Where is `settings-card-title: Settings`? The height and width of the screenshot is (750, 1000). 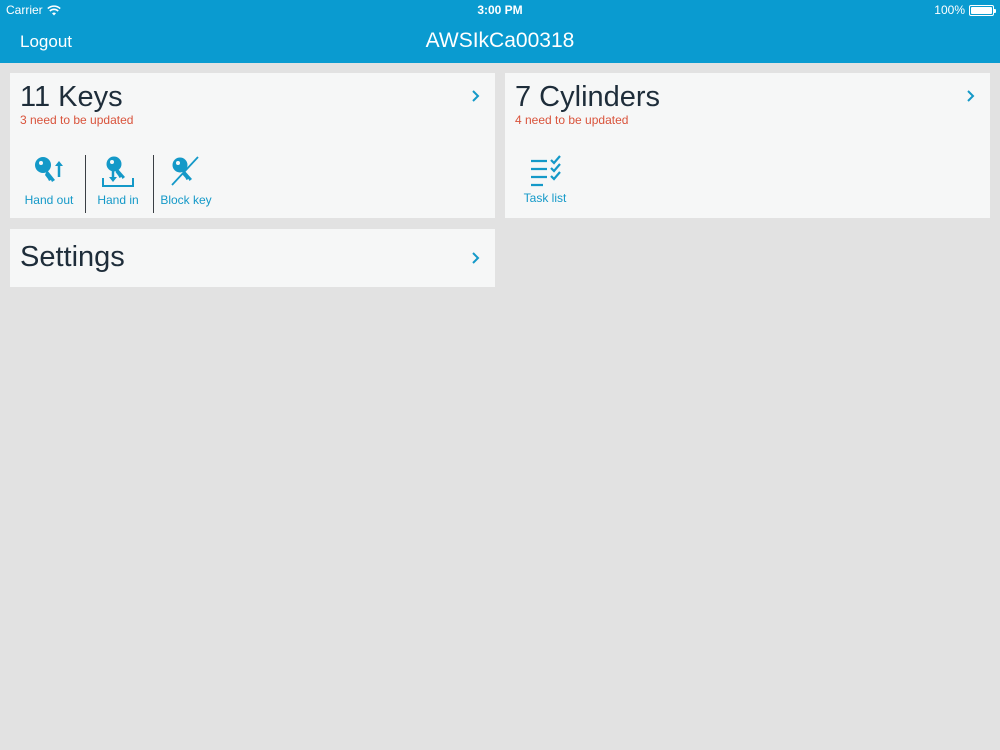 settings-card-title: Settings is located at coordinates (72, 257).